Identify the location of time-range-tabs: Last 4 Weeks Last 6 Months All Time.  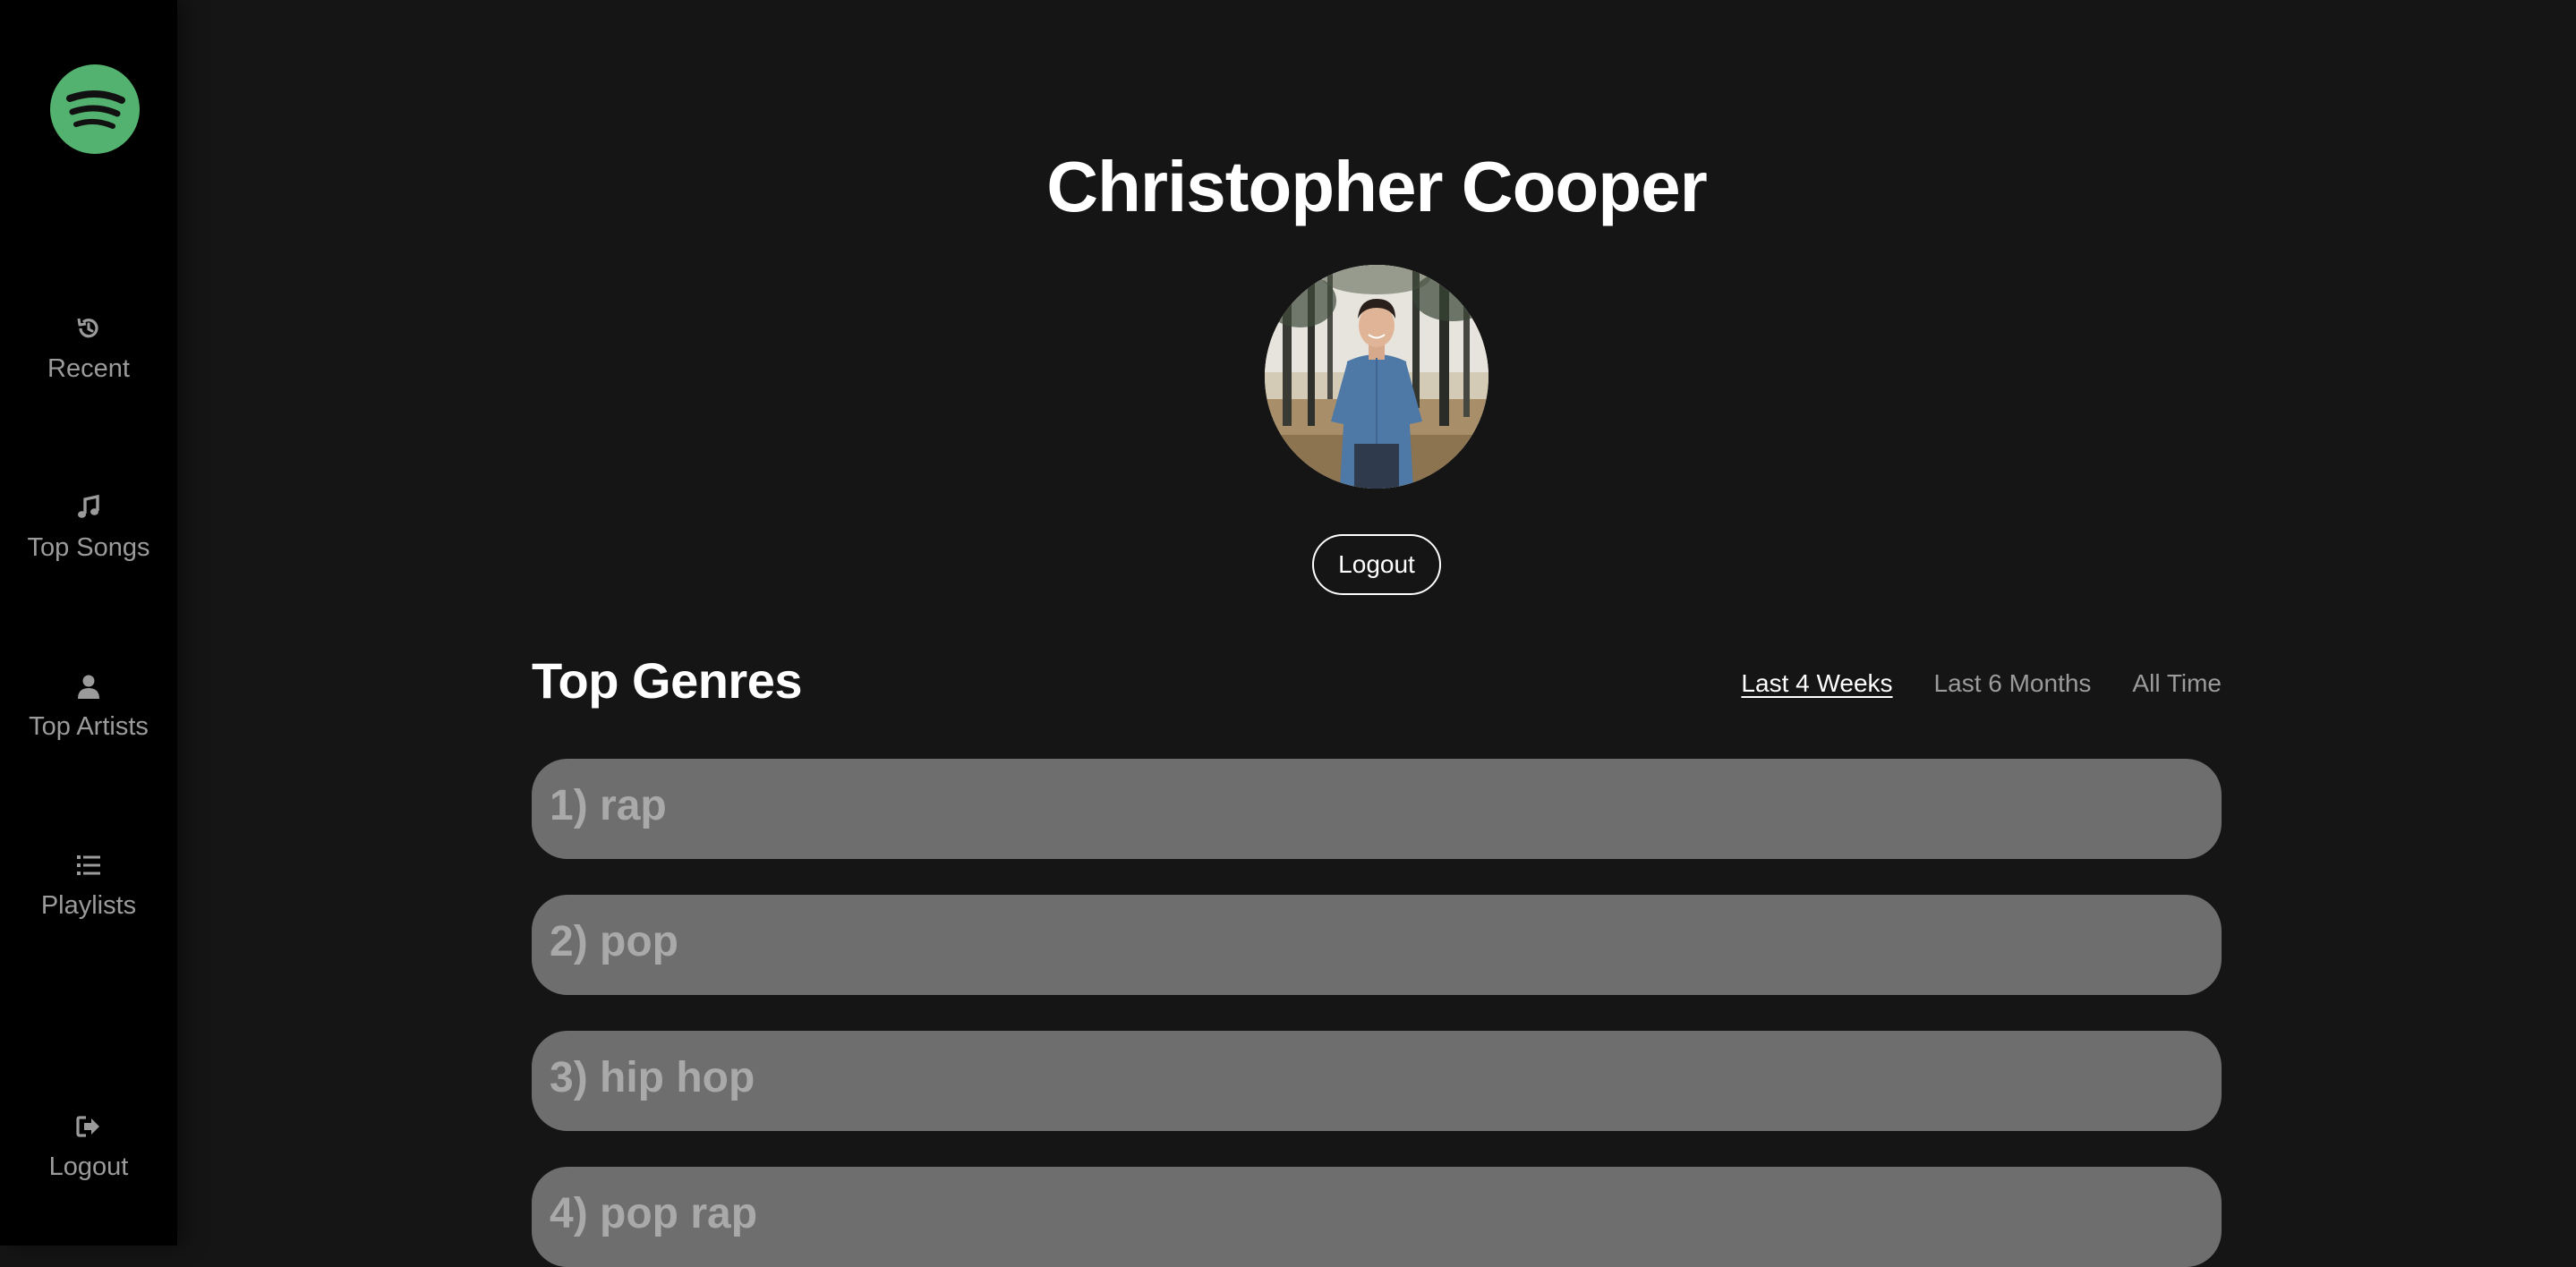
(1981, 684).